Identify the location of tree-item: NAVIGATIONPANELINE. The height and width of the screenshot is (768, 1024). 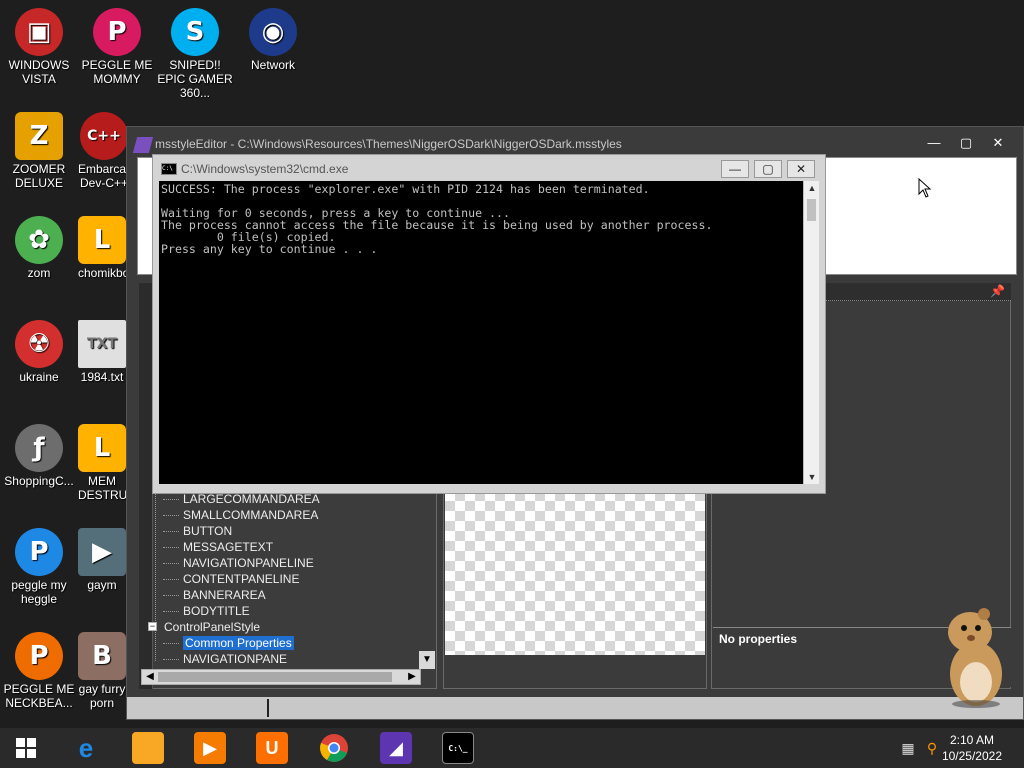
(283, 563).